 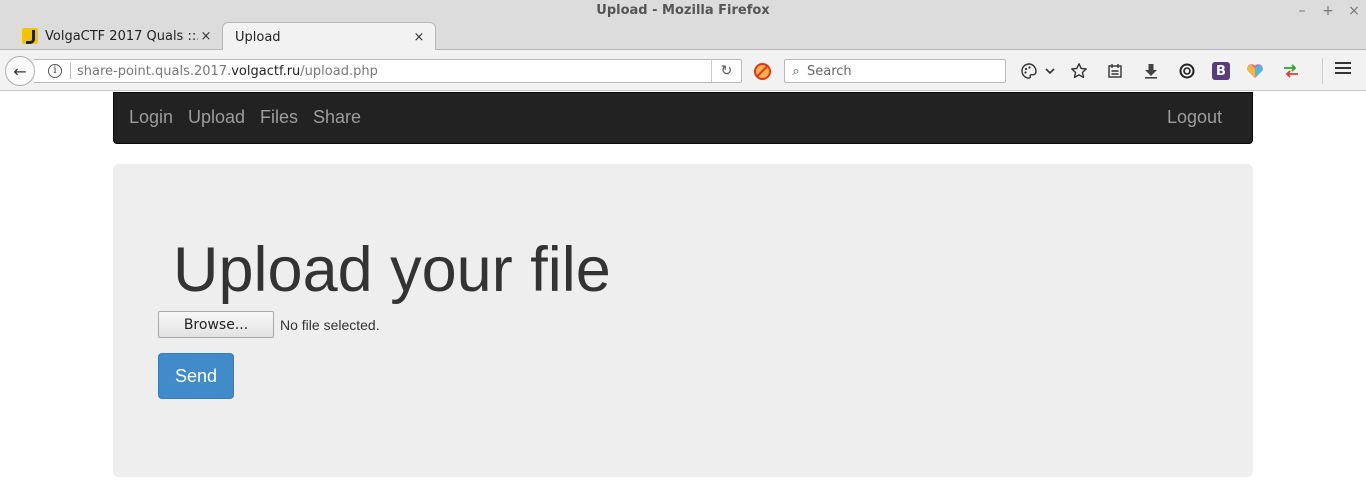 What do you see at coordinates (330, 324) in the screenshot?
I see `file-status: No file selected.` at bounding box center [330, 324].